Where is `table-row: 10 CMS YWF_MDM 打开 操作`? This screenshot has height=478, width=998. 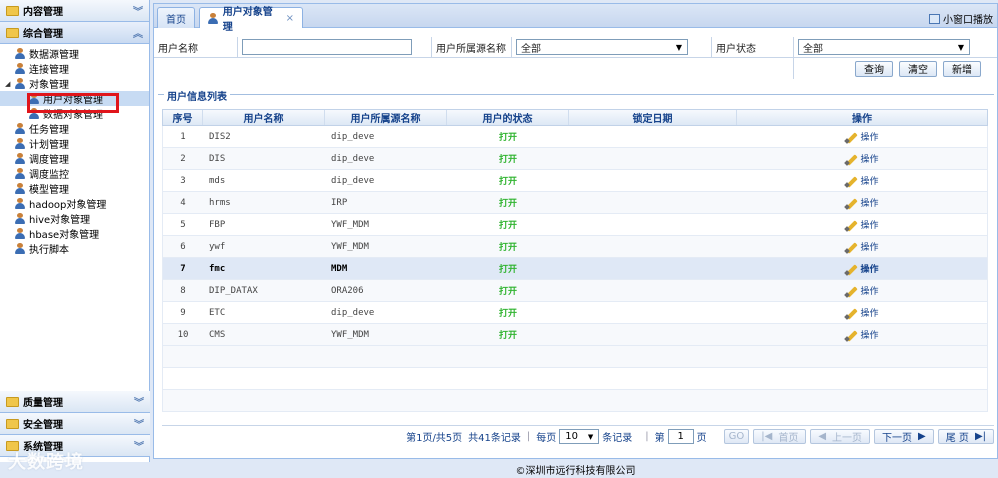
table-row: 10 CMS YWF_MDM 打开 操作 is located at coordinates (575, 335).